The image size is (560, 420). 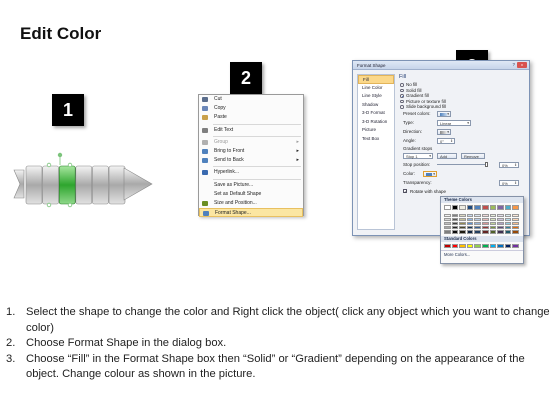 I want to click on menu-item-set-as-default-shape: Set as Default Shape, so click(x=251, y=194).